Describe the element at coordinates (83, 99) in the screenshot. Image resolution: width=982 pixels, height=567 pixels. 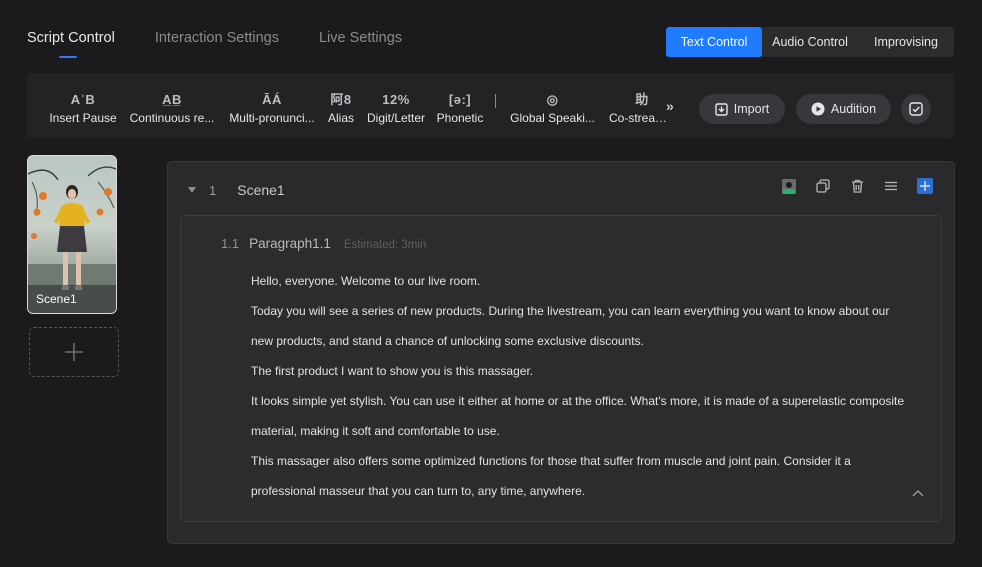
I see `insert-pause-icon: AˈB` at that location.